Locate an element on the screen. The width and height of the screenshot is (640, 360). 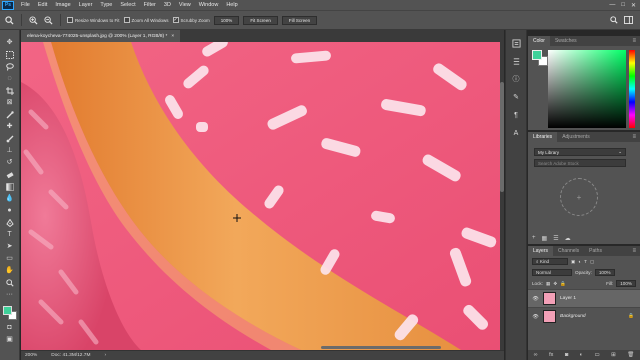
tab-layers: Layers is located at coordinates (541, 251).